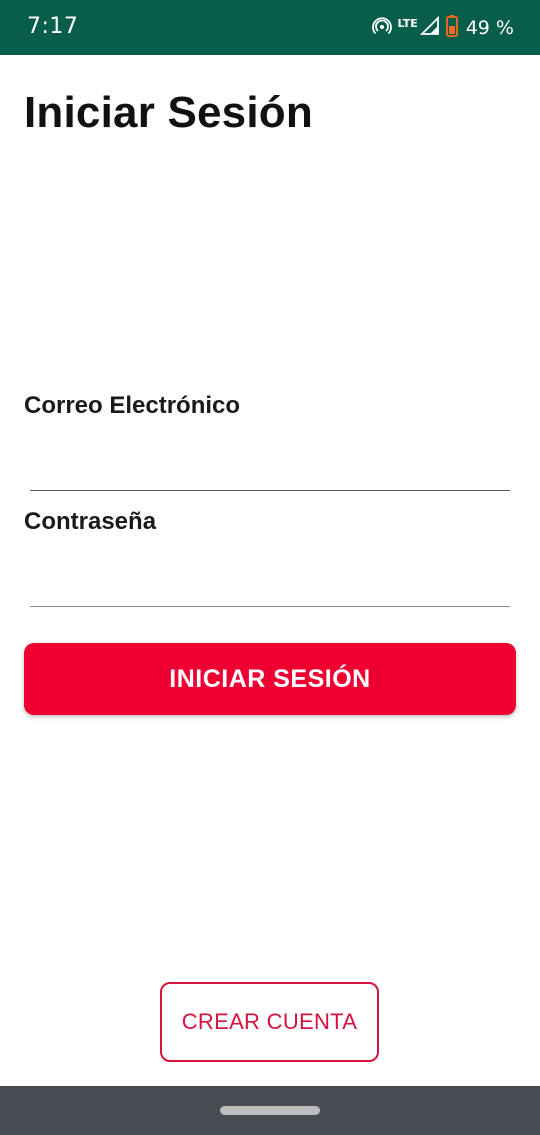  Describe the element at coordinates (269, 1022) in the screenshot. I see `create-account-button: CREAR CUENTA` at that location.